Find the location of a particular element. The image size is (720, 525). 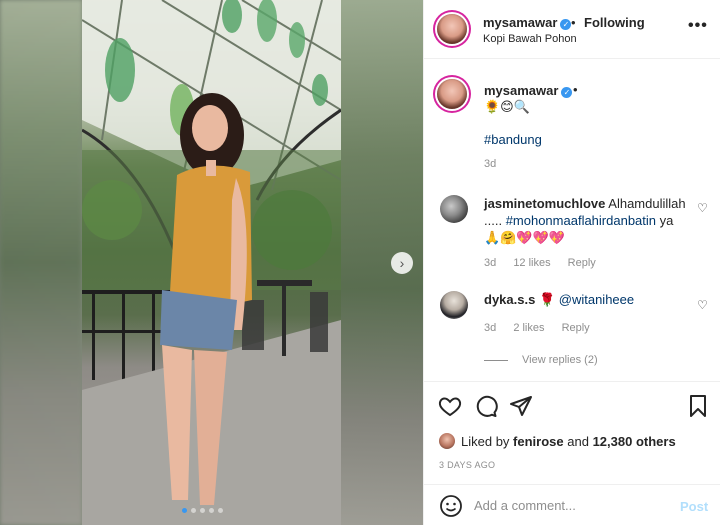

chevron-right-icon: › is located at coordinates (402, 263).